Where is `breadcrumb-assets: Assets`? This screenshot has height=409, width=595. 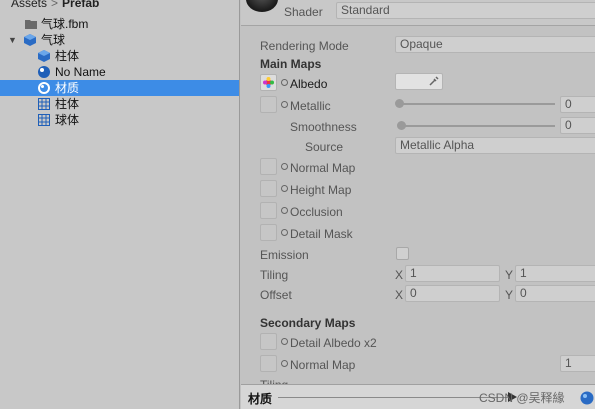 breadcrumb-assets: Assets is located at coordinates (29, 5).